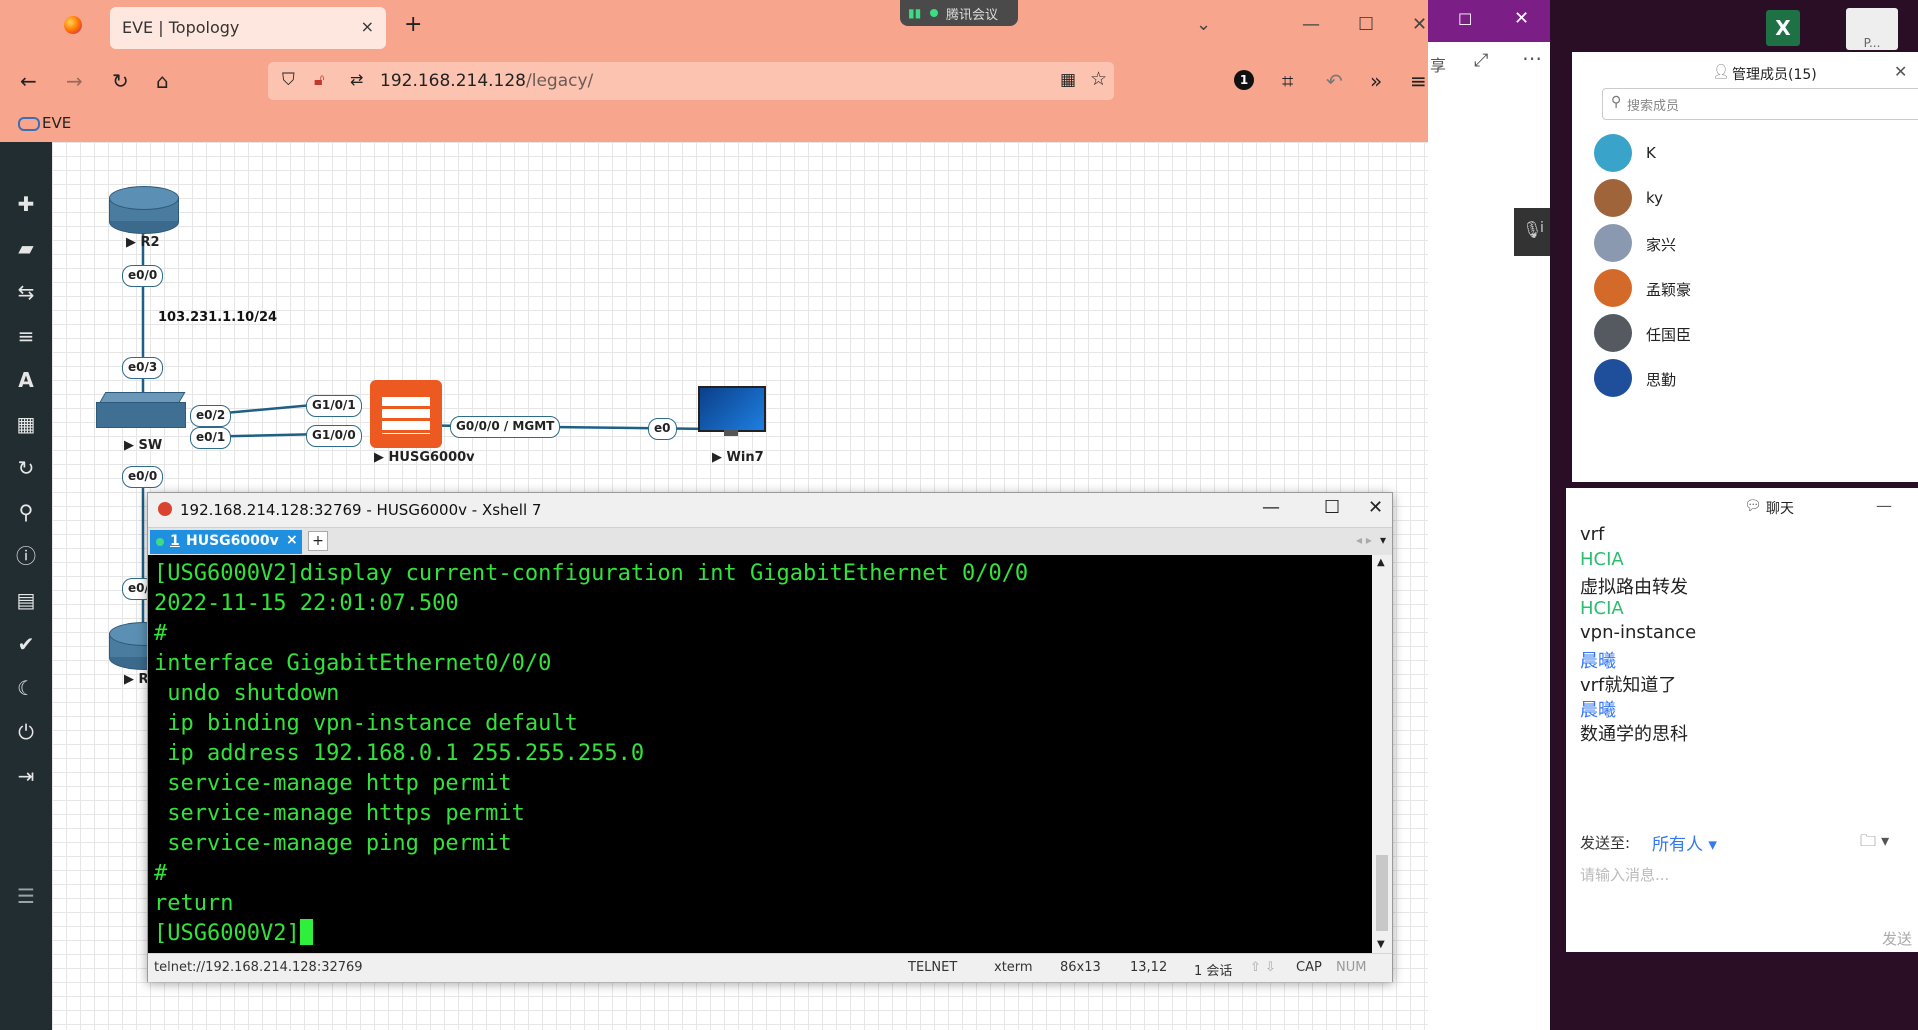 This screenshot has height=1030, width=1918. I want to click on status-scroll-icon: ⇧ ⇩, so click(1263, 967).